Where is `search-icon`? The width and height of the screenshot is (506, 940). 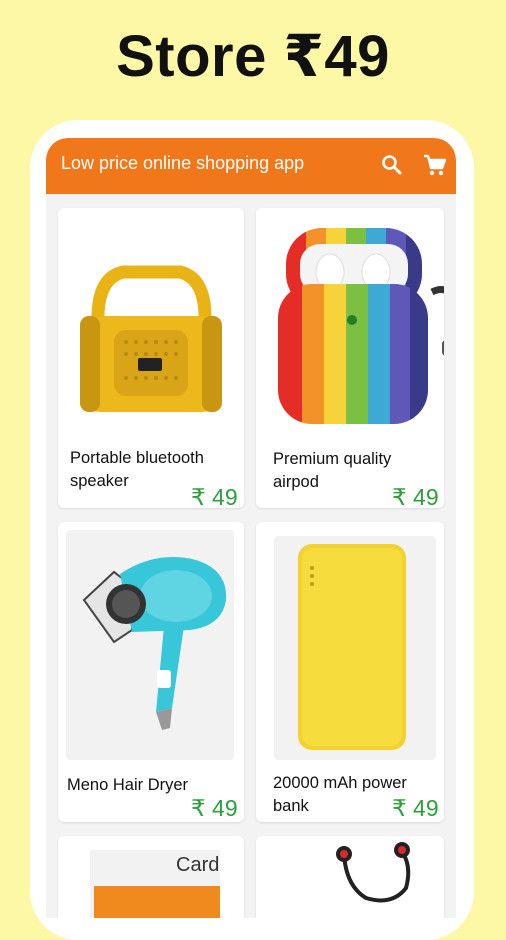 search-icon is located at coordinates (392, 165).